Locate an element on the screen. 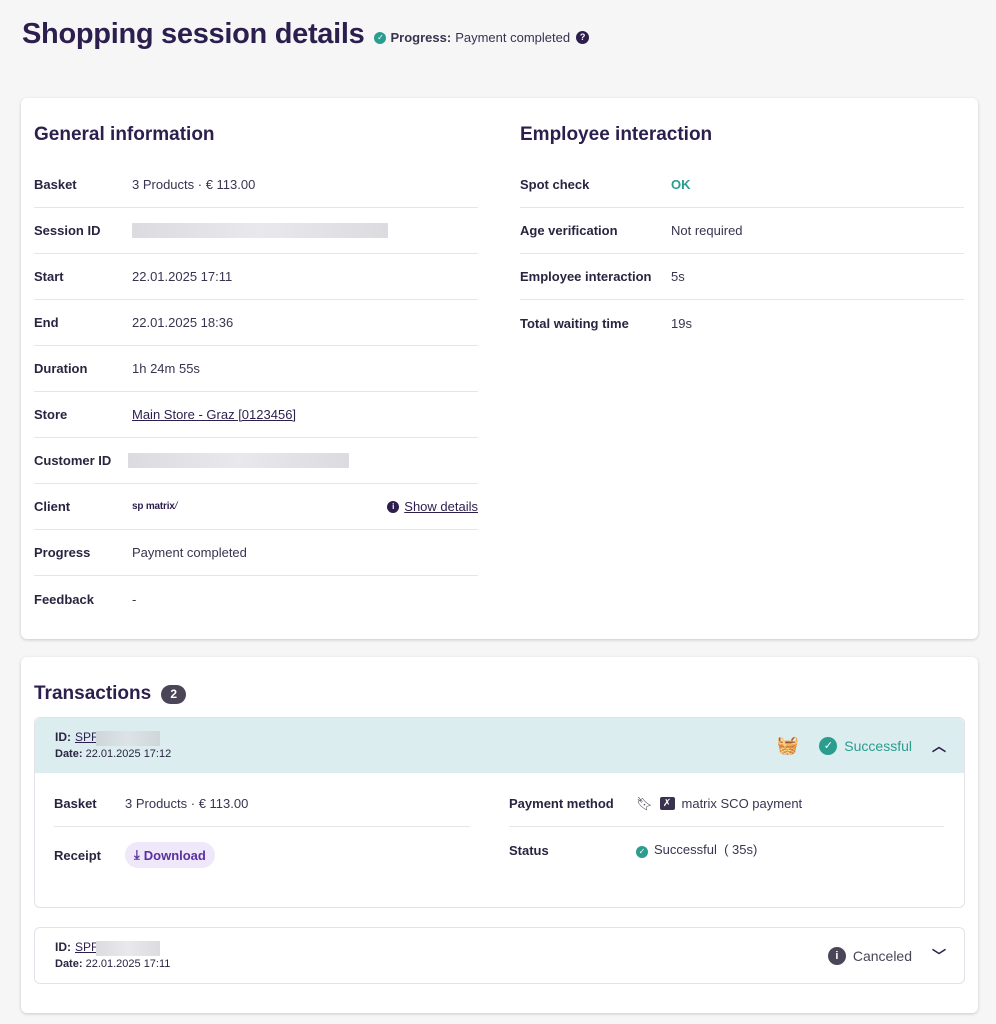  status-label: Canceled is located at coordinates (882, 955).